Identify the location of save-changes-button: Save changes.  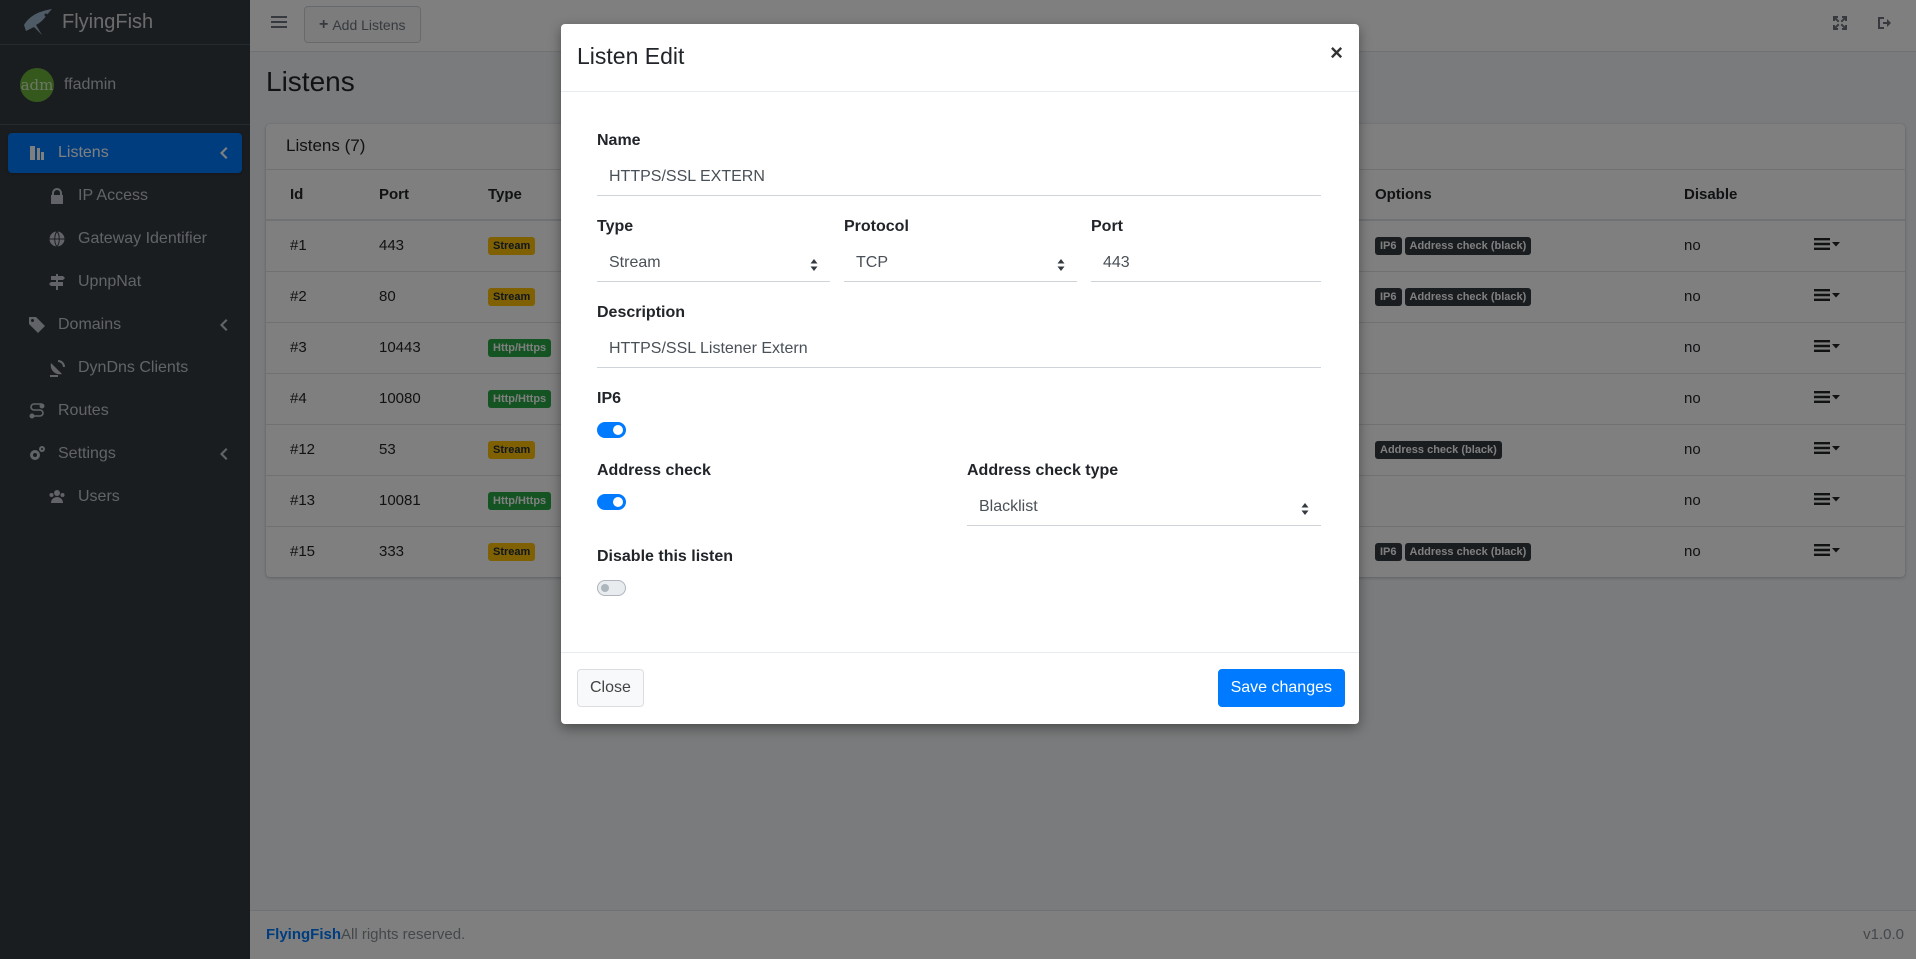
(1281, 688).